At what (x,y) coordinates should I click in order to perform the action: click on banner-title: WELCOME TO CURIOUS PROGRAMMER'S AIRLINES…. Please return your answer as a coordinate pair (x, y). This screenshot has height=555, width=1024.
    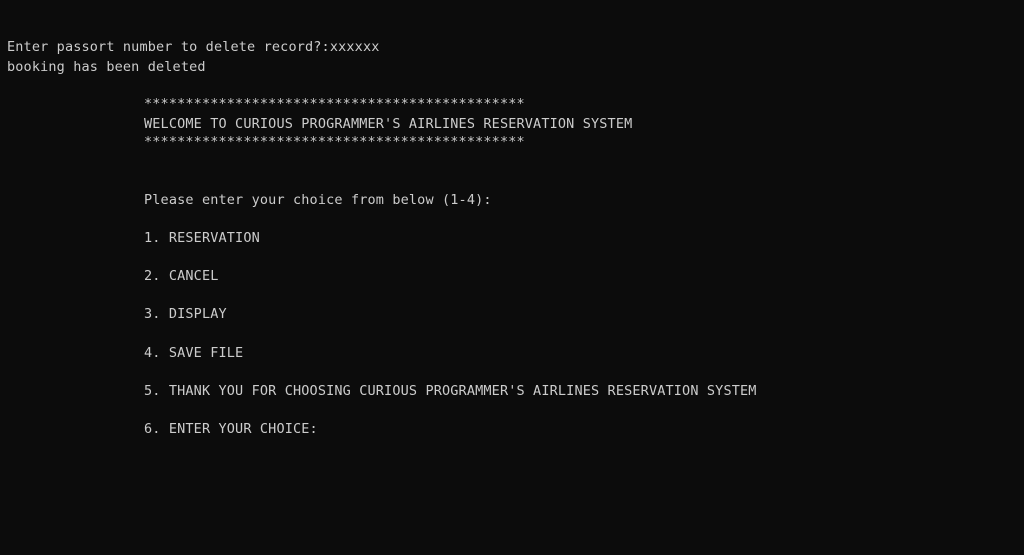
    Looking at the image, I should click on (388, 124).